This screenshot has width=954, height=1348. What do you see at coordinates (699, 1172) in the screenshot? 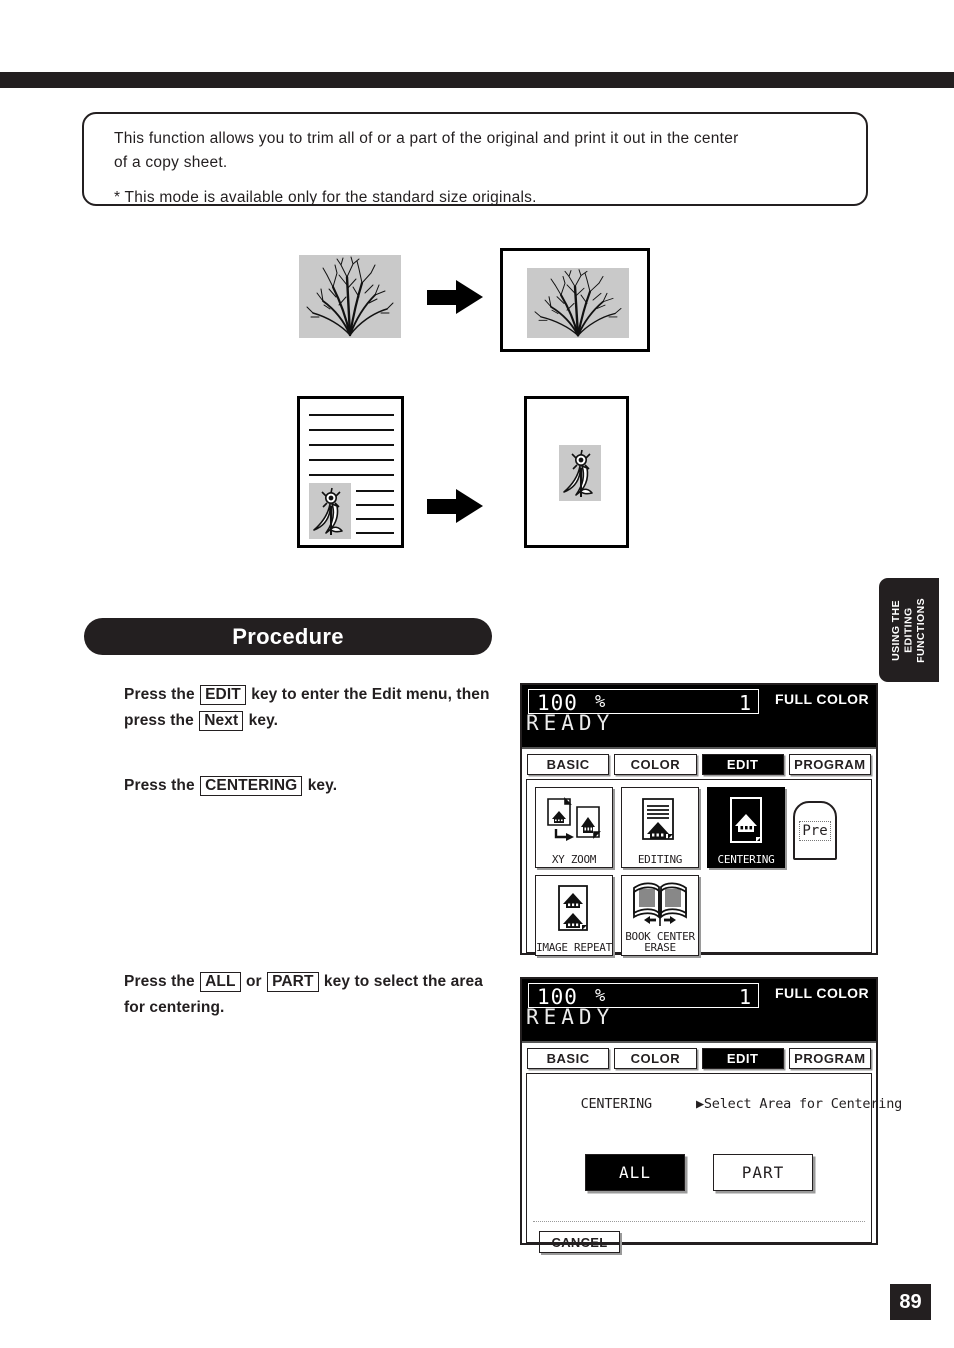
I see `lcd2-area-choice-row: ALL PART` at bounding box center [699, 1172].